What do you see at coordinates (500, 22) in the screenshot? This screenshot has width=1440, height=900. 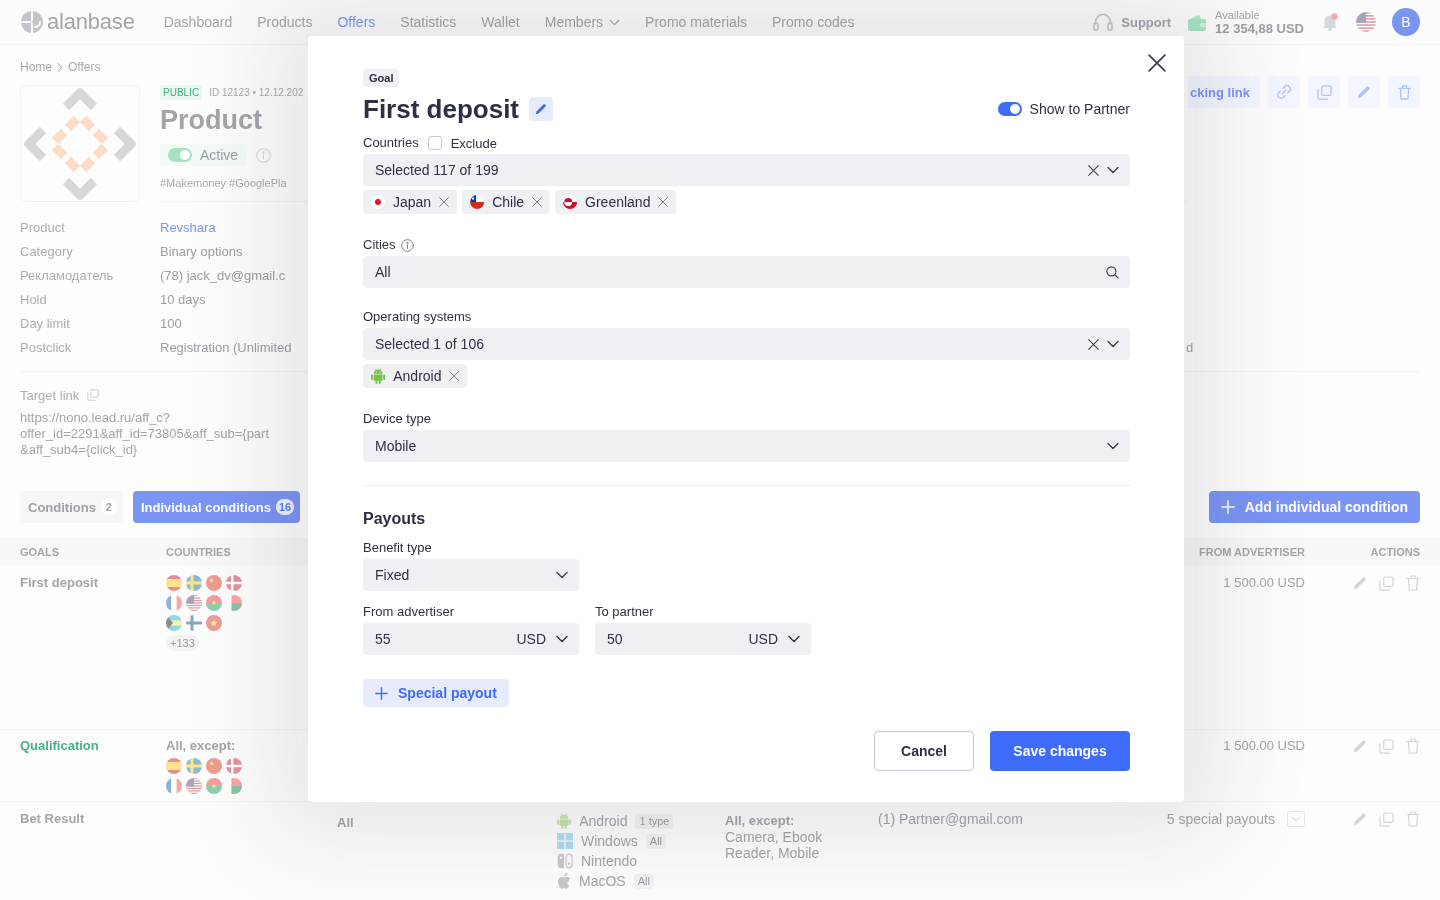 I see `nav-link: Wallet` at bounding box center [500, 22].